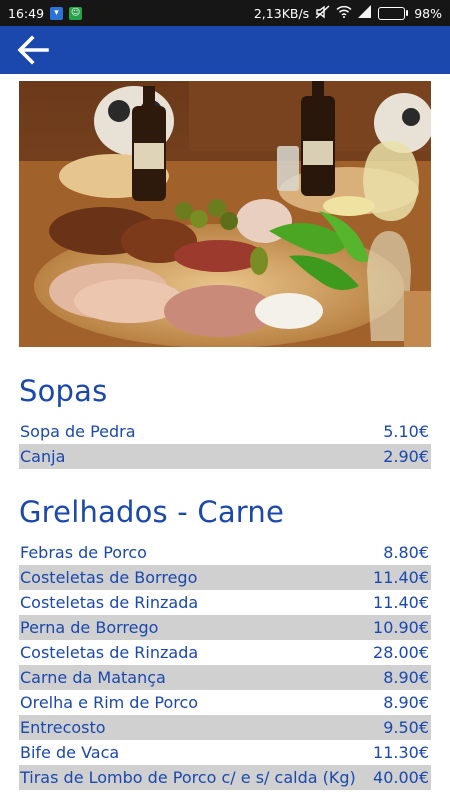  Describe the element at coordinates (63, 391) in the screenshot. I see `section-title: Sopas` at that location.